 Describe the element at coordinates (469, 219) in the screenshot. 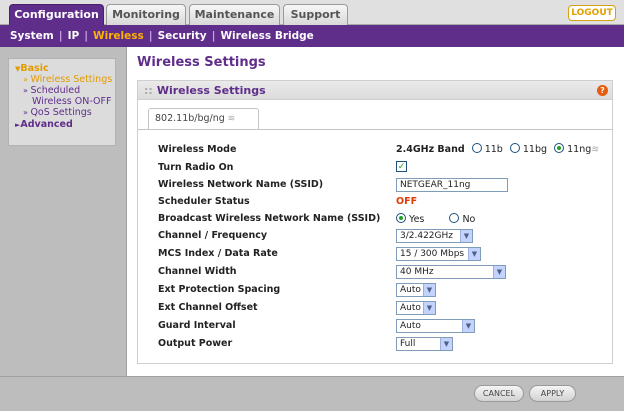

I see `broadcast-no-label: No` at that location.